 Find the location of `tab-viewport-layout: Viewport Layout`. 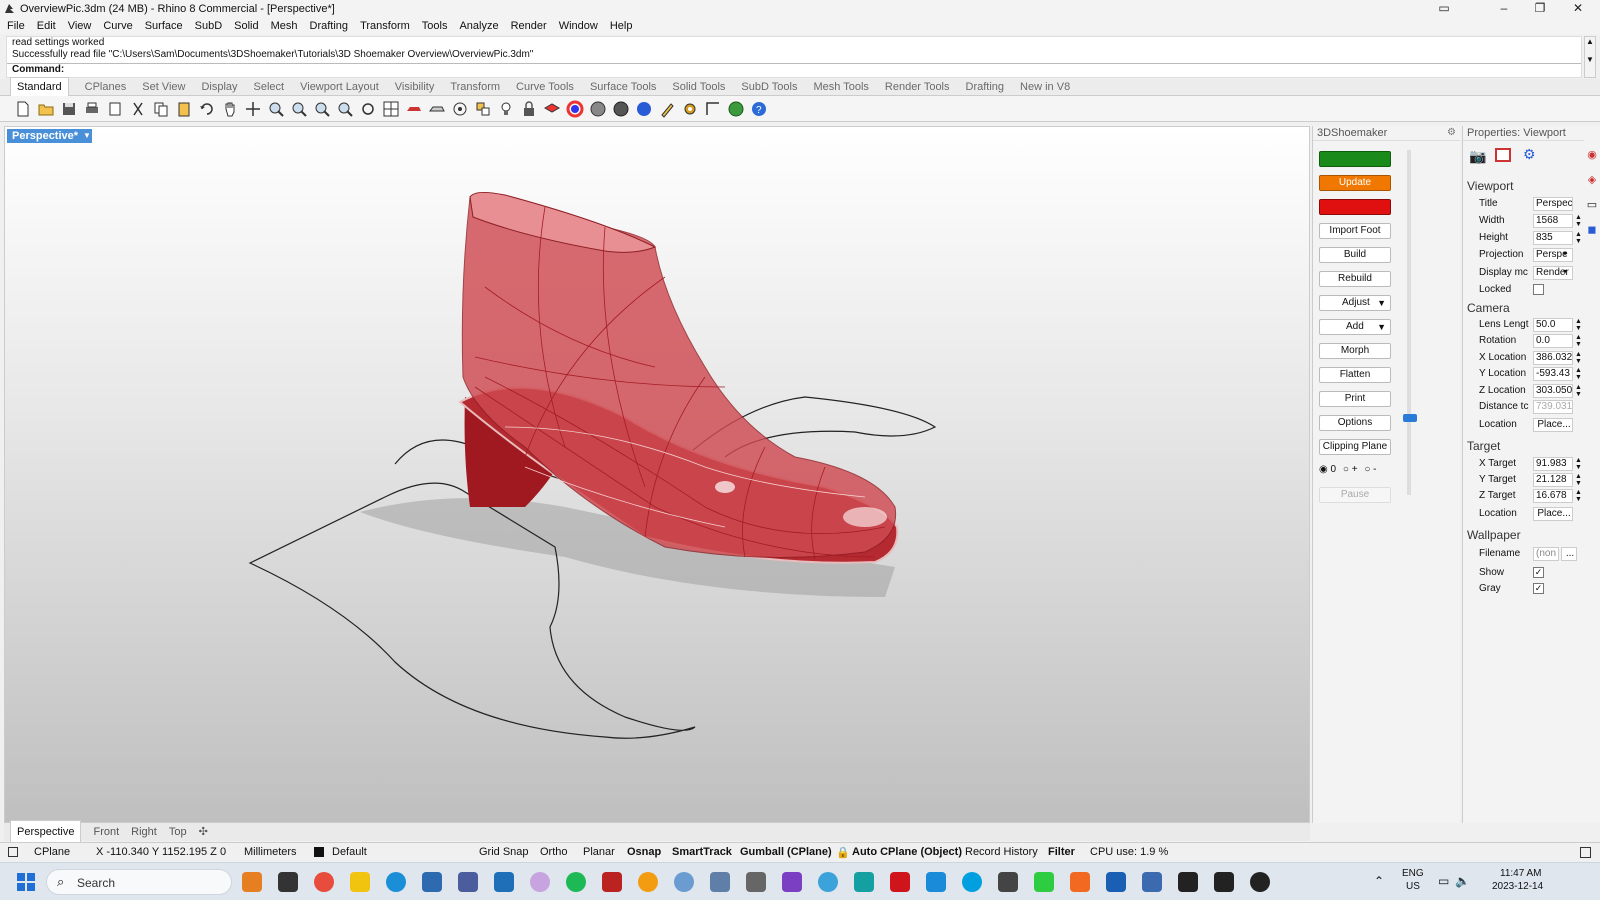

tab-viewport-layout: Viewport Layout is located at coordinates (339, 87).